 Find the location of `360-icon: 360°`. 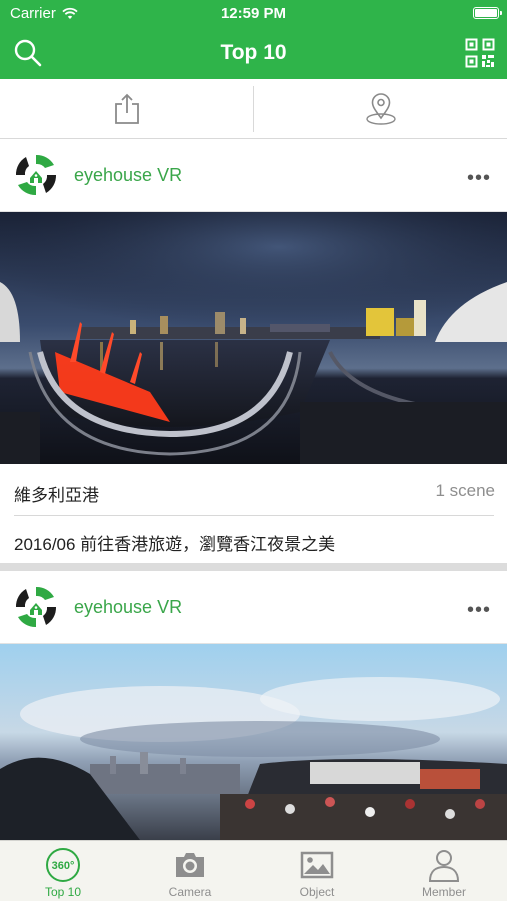

360-icon: 360° is located at coordinates (63, 865).